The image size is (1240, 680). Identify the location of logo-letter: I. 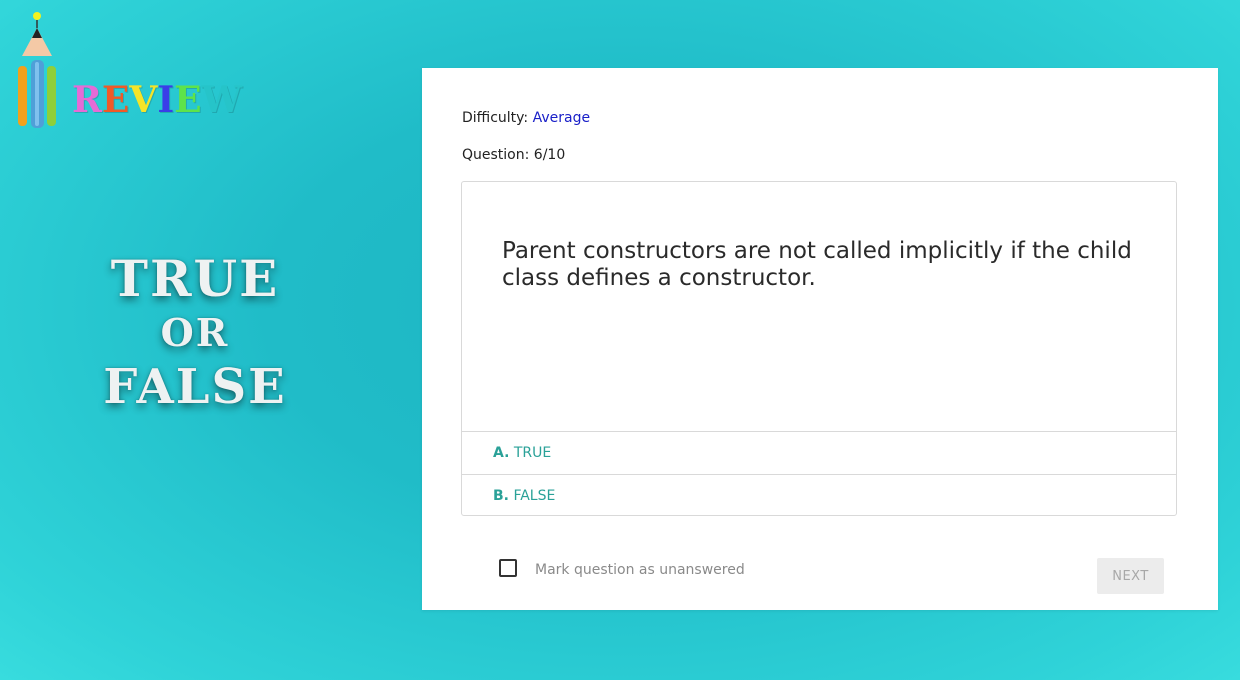
(166, 100).